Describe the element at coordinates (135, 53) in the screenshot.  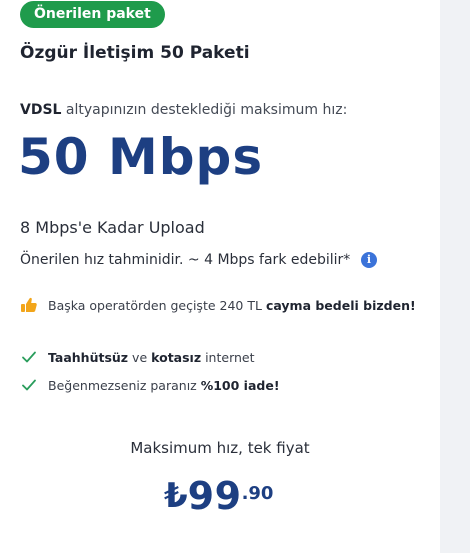
I see `package-title: Özgür İletişim 50 Paketi` at that location.